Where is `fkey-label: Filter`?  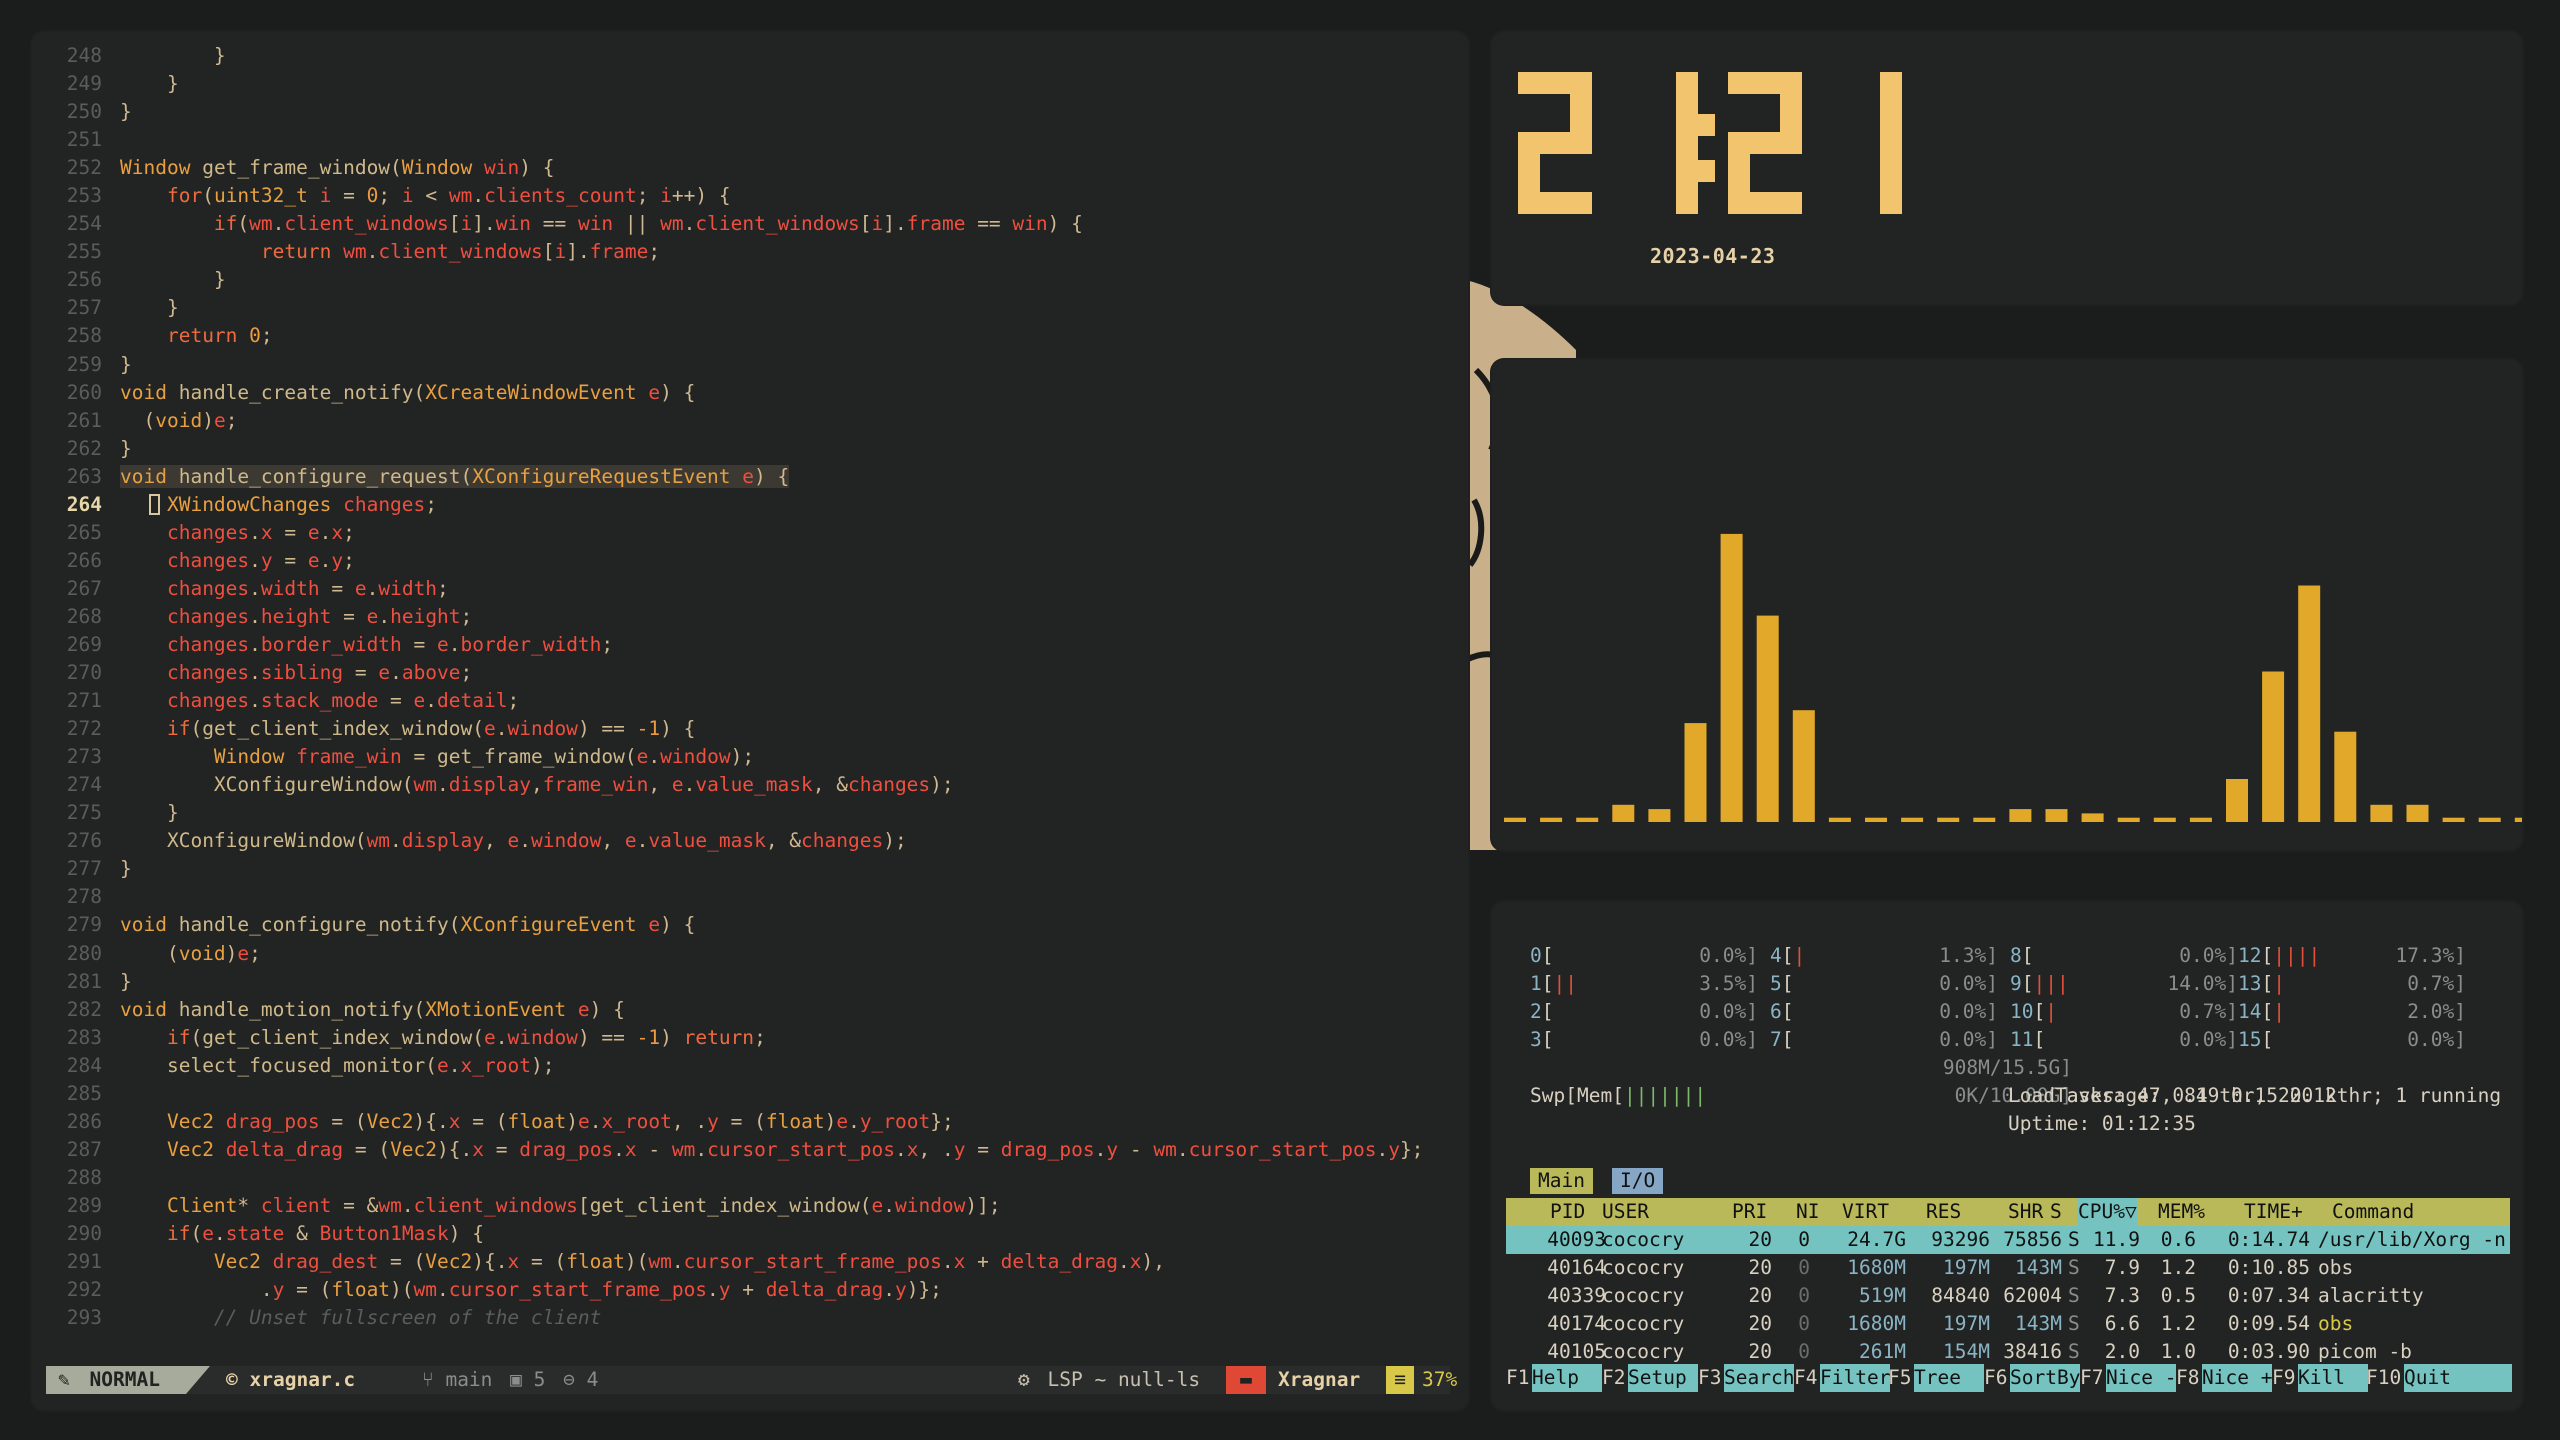 fkey-label: Filter is located at coordinates (1855, 1378).